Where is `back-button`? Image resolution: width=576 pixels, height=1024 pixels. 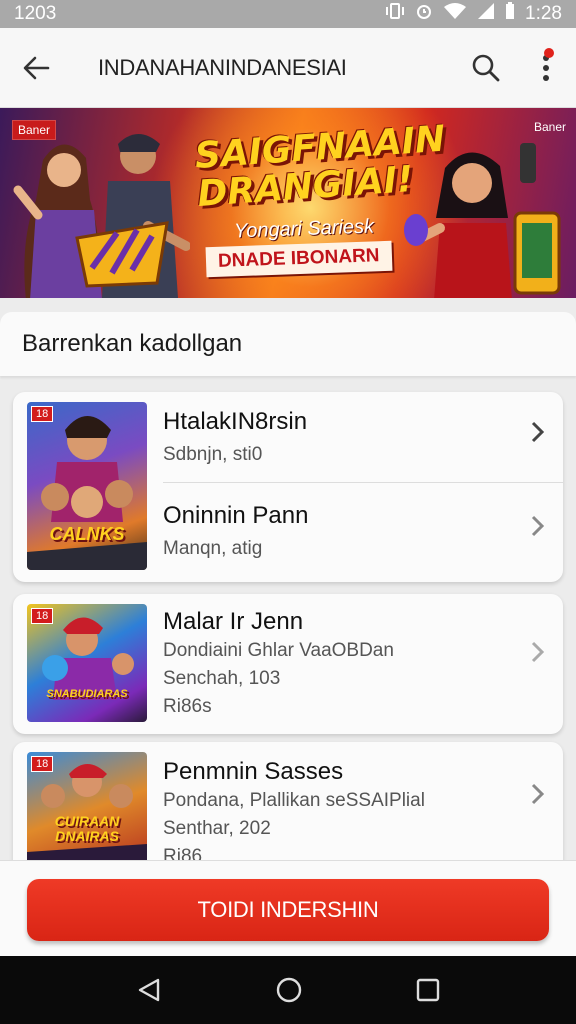
back-button is located at coordinates (36, 68).